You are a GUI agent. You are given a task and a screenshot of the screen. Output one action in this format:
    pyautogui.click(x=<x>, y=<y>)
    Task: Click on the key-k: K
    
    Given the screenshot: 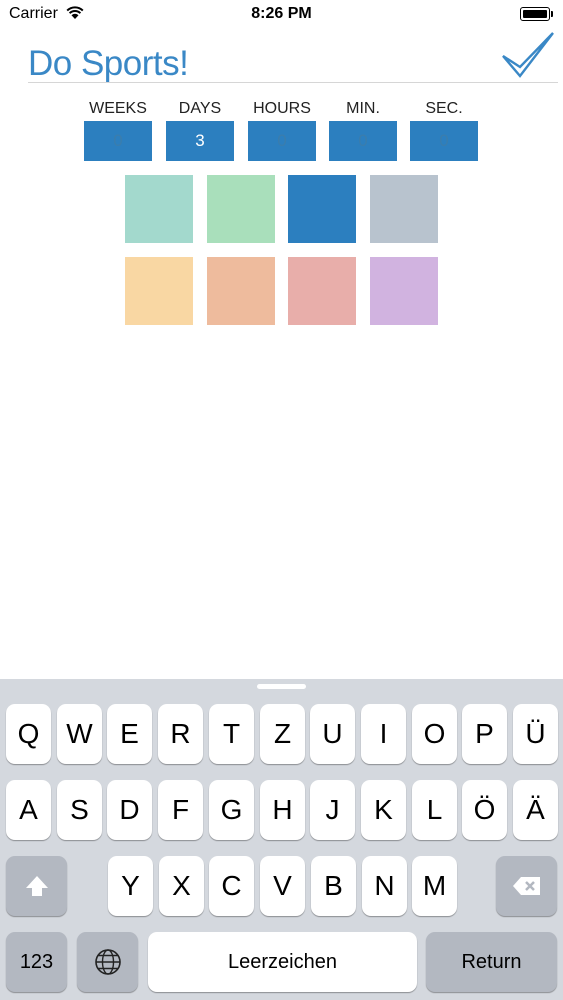 What is the action you would take?
    pyautogui.click(x=383, y=810)
    